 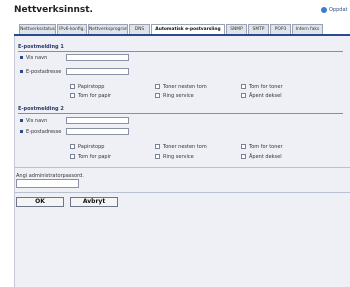 I want to click on display-name-label-1: Vis navn, so click(x=37, y=57).